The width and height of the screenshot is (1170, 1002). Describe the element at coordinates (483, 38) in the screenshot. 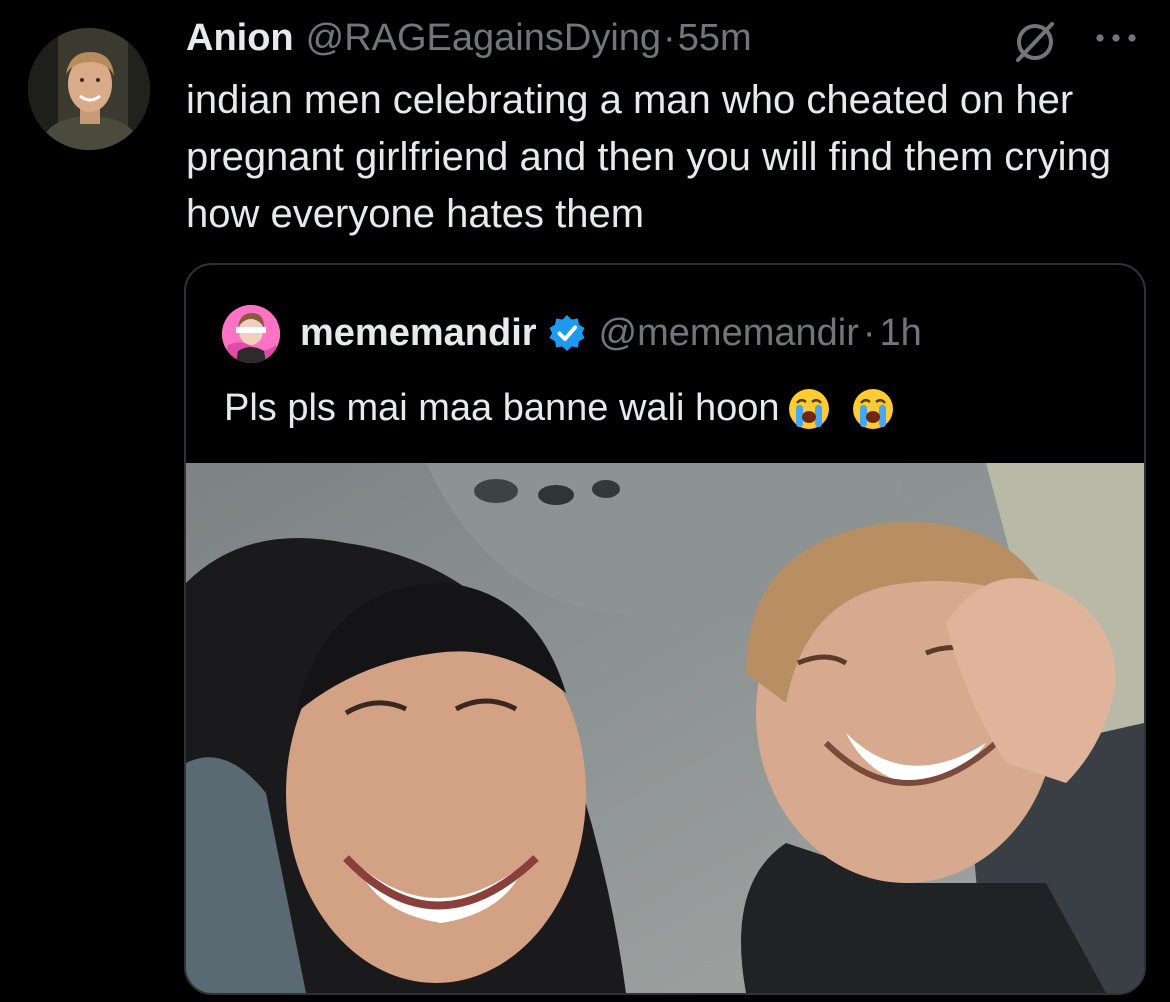

I see `author-handle: @RAGEagainsDying` at that location.